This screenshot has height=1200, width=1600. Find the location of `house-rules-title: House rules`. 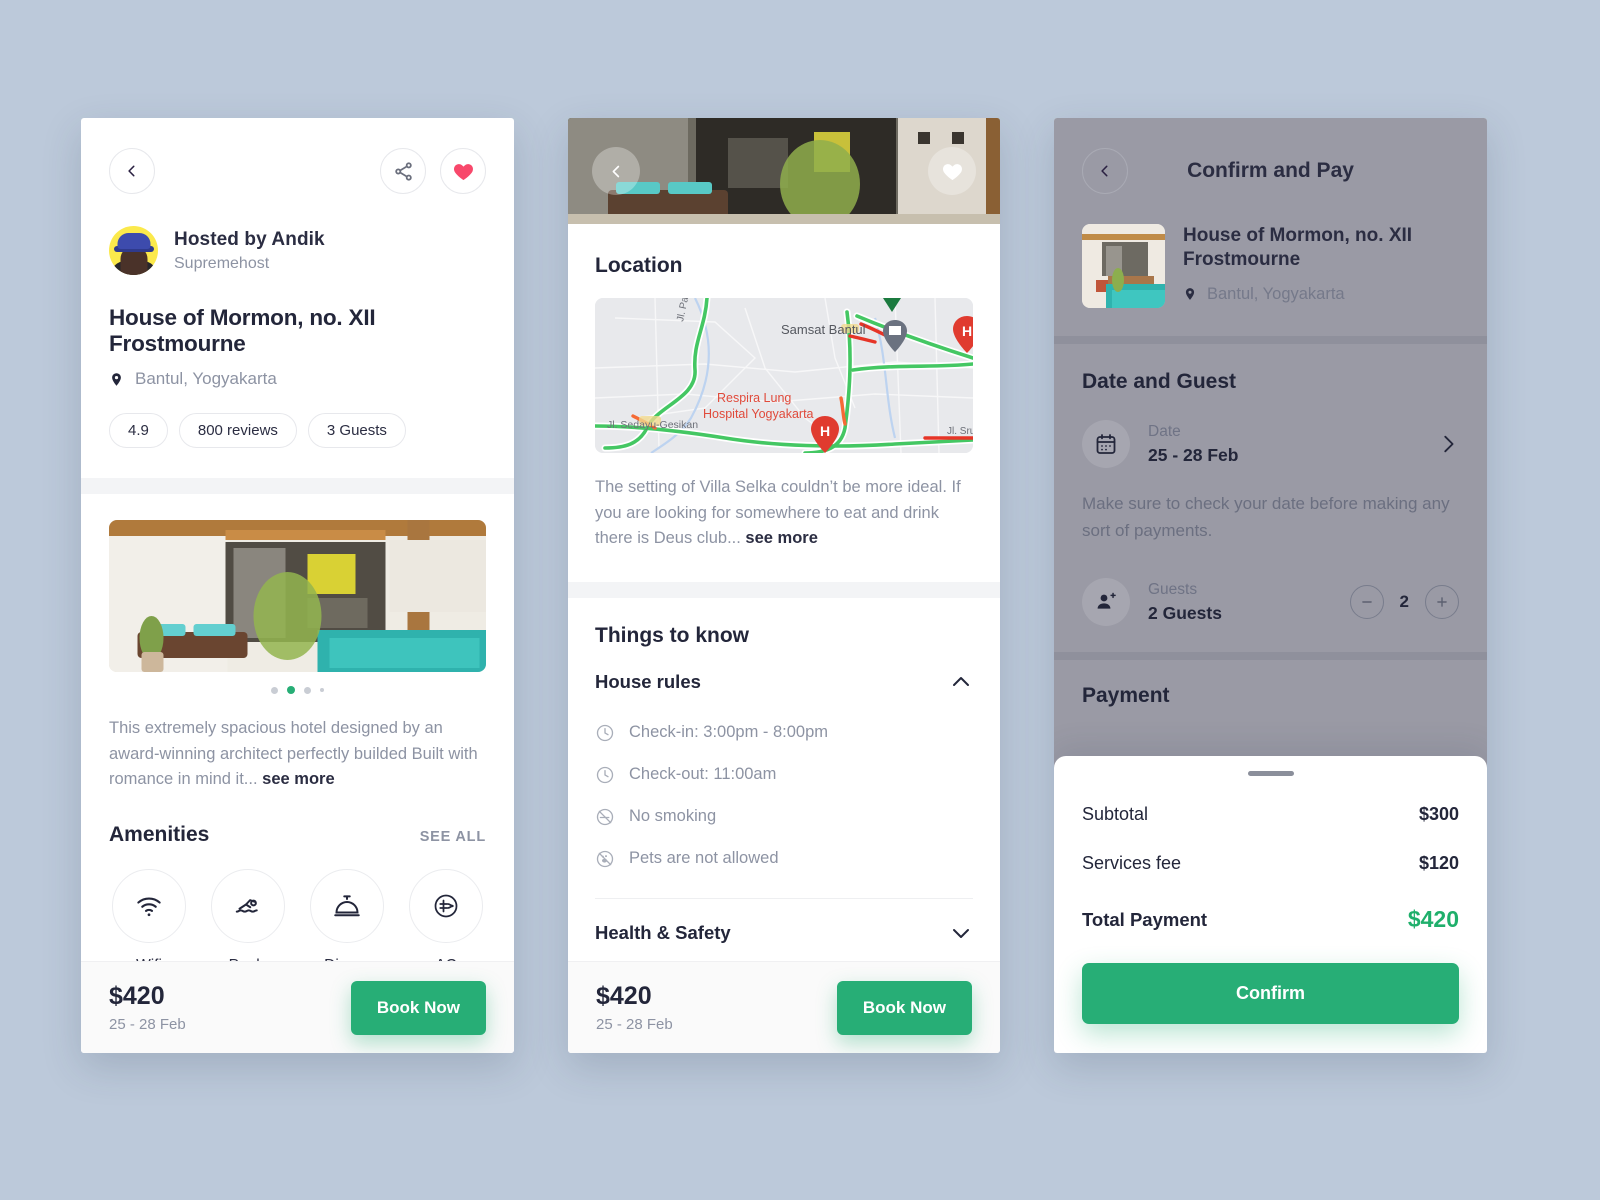

house-rules-title: House rules is located at coordinates (648, 681).